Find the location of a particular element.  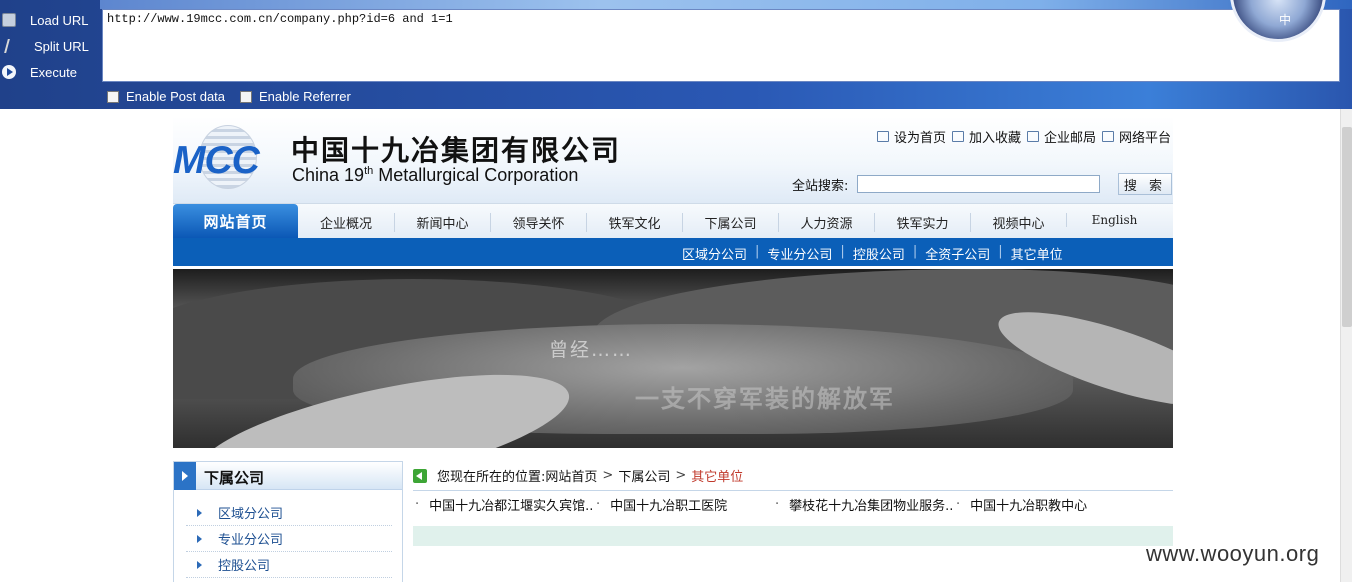

company-en-sup: th is located at coordinates (369, 171).